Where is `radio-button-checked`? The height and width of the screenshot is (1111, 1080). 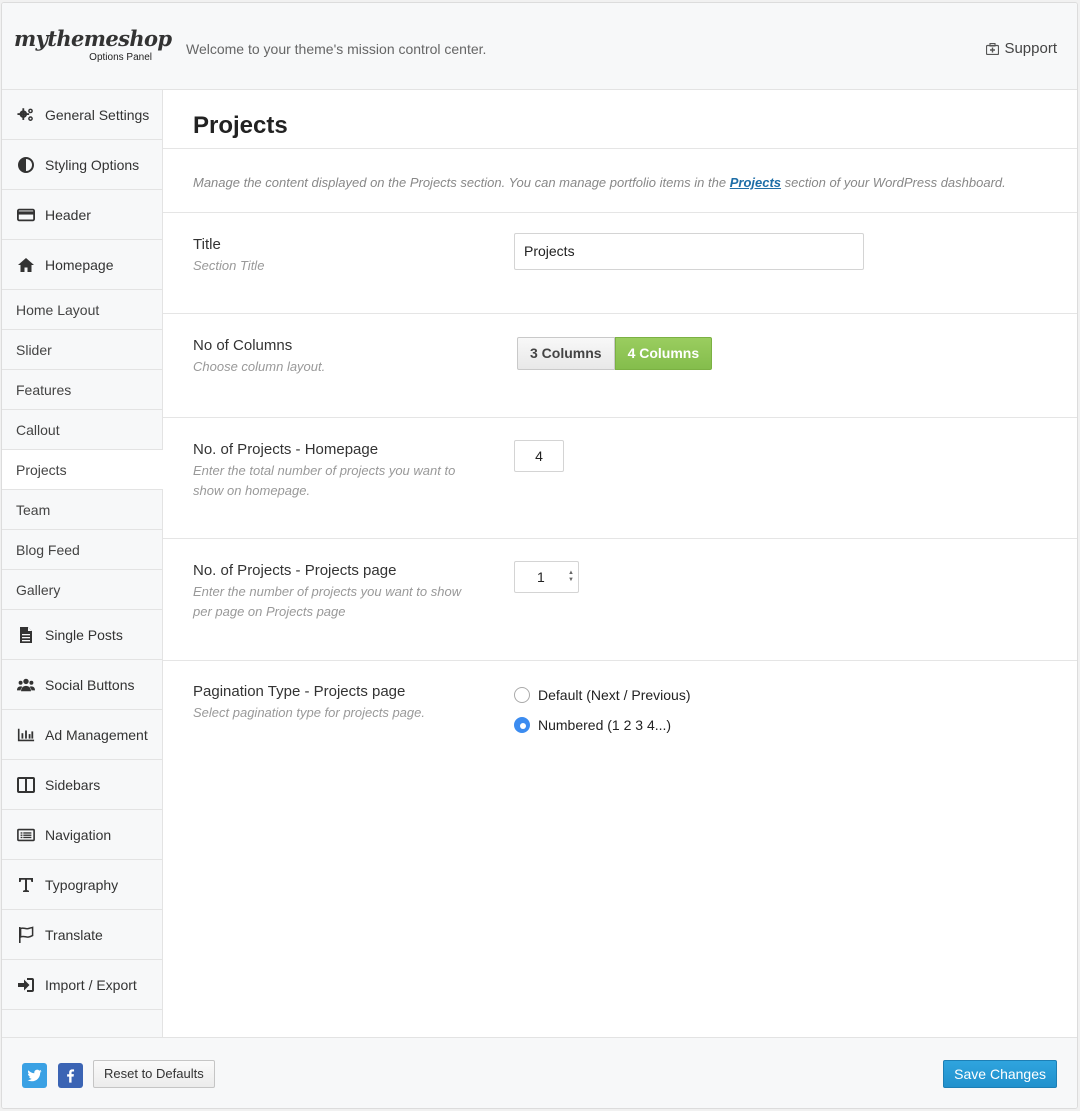 radio-button-checked is located at coordinates (522, 725).